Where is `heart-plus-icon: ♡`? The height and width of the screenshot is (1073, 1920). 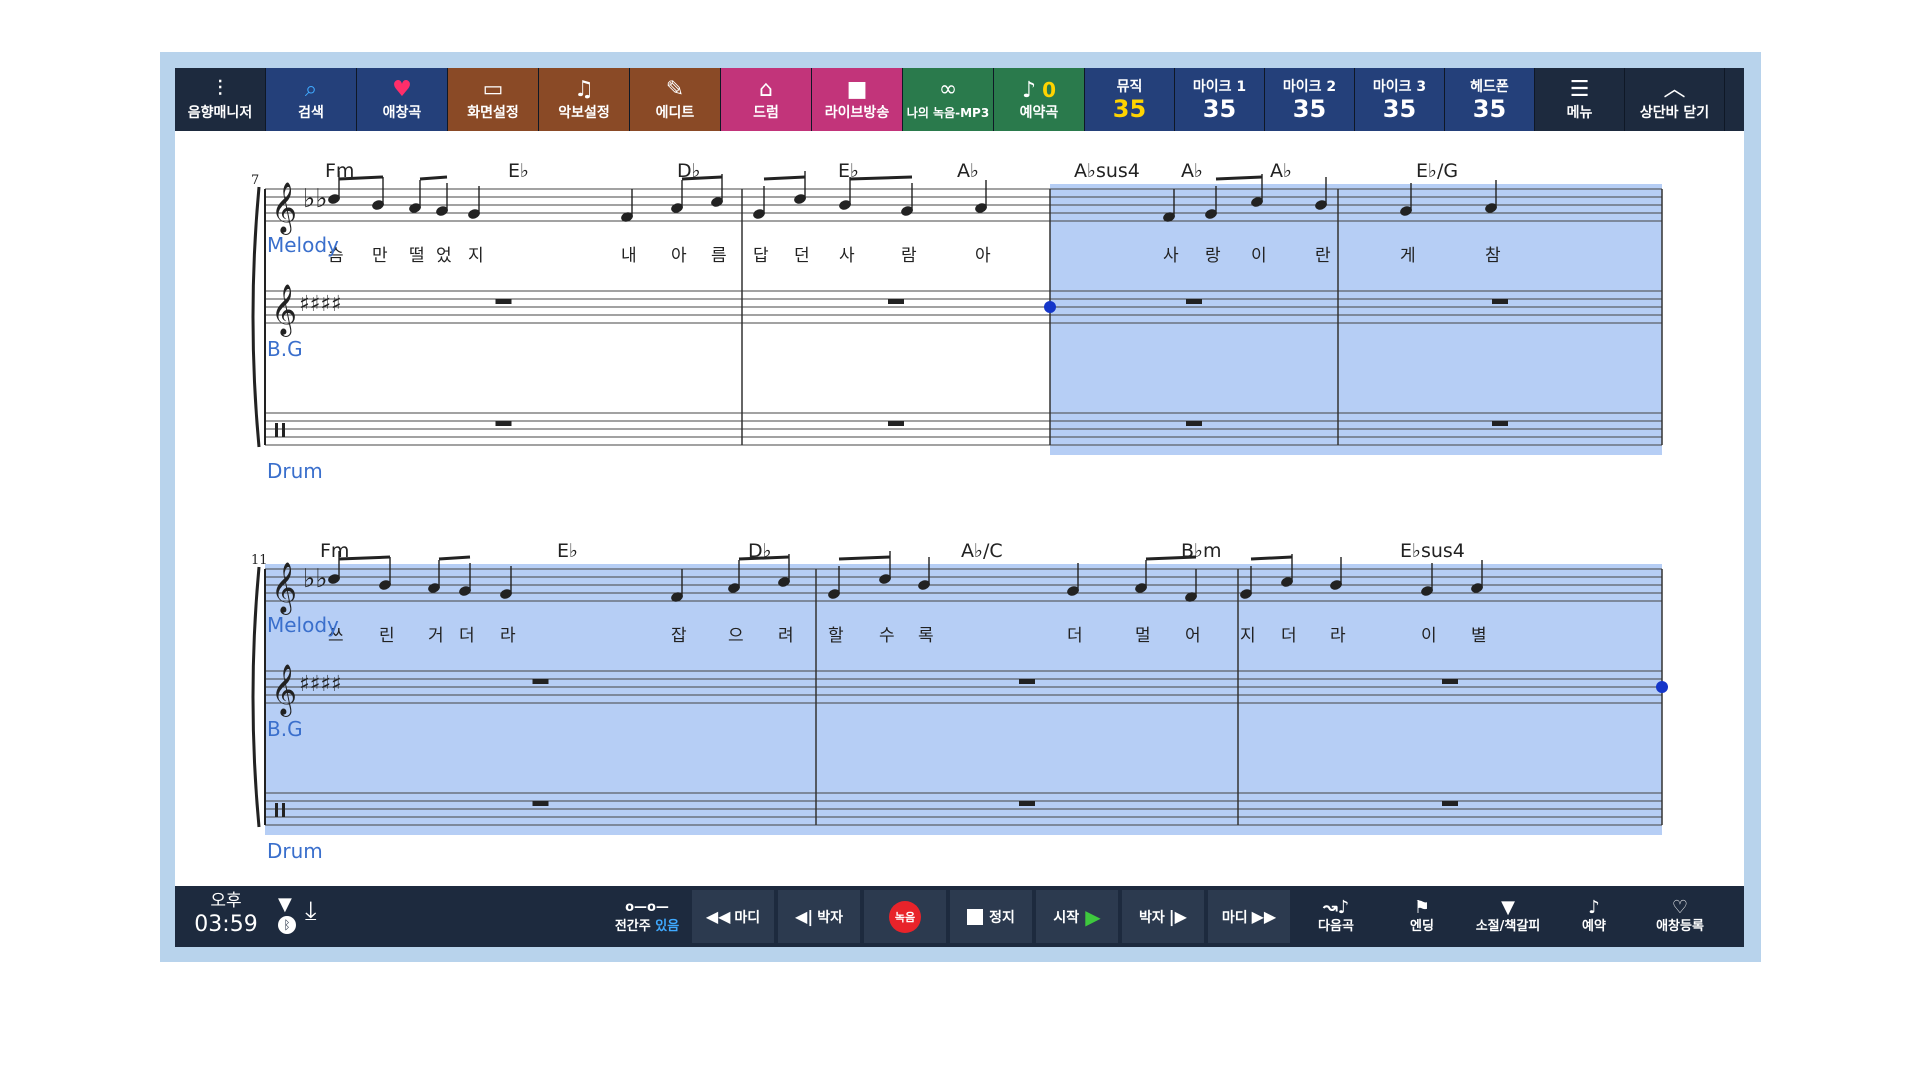 heart-plus-icon: ♡ is located at coordinates (1680, 907).